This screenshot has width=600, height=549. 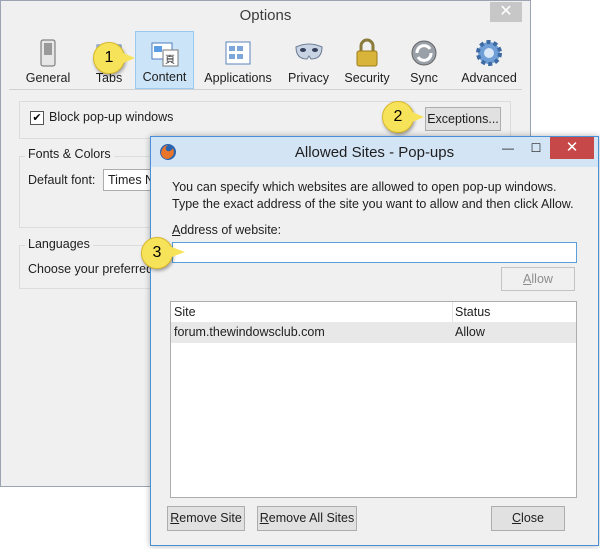 What do you see at coordinates (452, 312) in the screenshot?
I see `column-divider` at bounding box center [452, 312].